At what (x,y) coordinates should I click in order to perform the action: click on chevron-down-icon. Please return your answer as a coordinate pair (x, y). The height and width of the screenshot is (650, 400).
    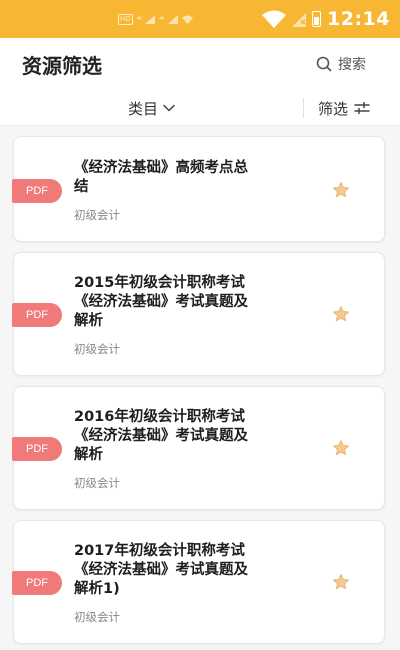
    Looking at the image, I should click on (169, 108).